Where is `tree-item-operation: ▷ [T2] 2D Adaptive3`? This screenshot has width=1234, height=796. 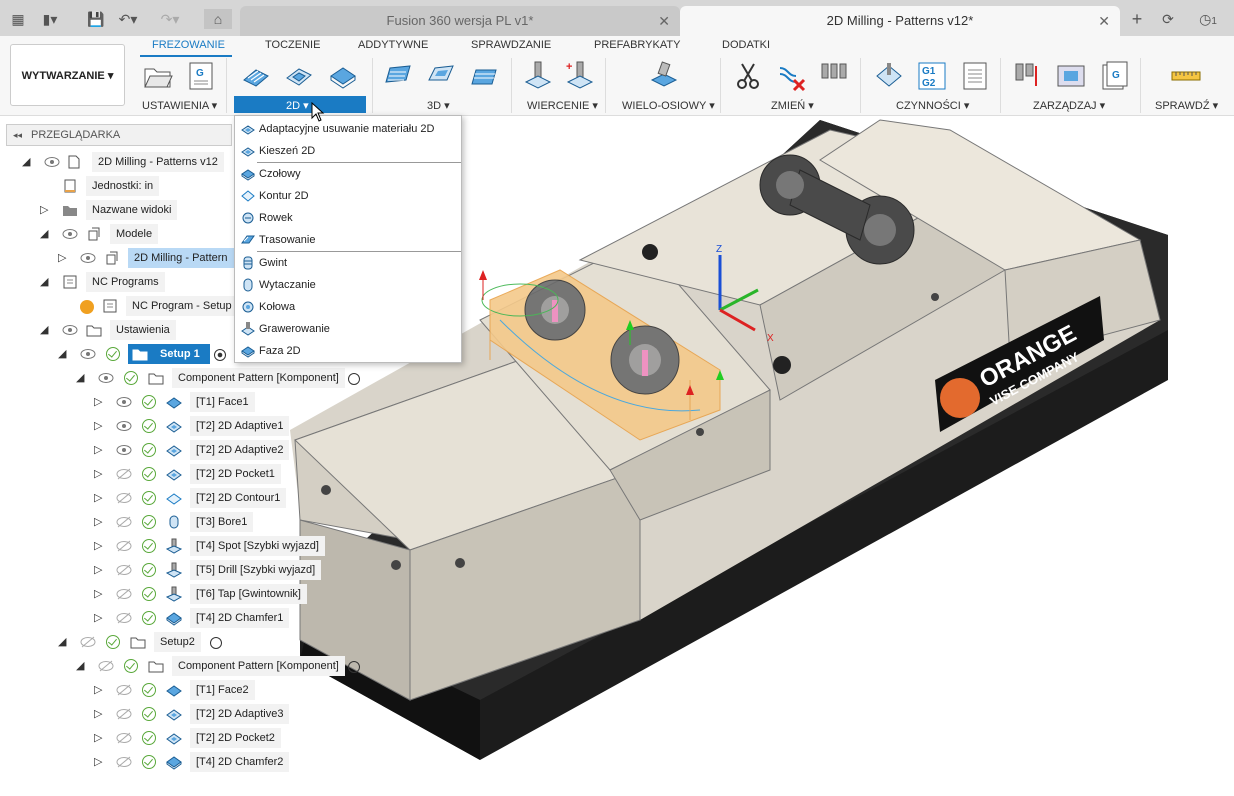 tree-item-operation: ▷ [T2] 2D Adaptive3 is located at coordinates (194, 715).